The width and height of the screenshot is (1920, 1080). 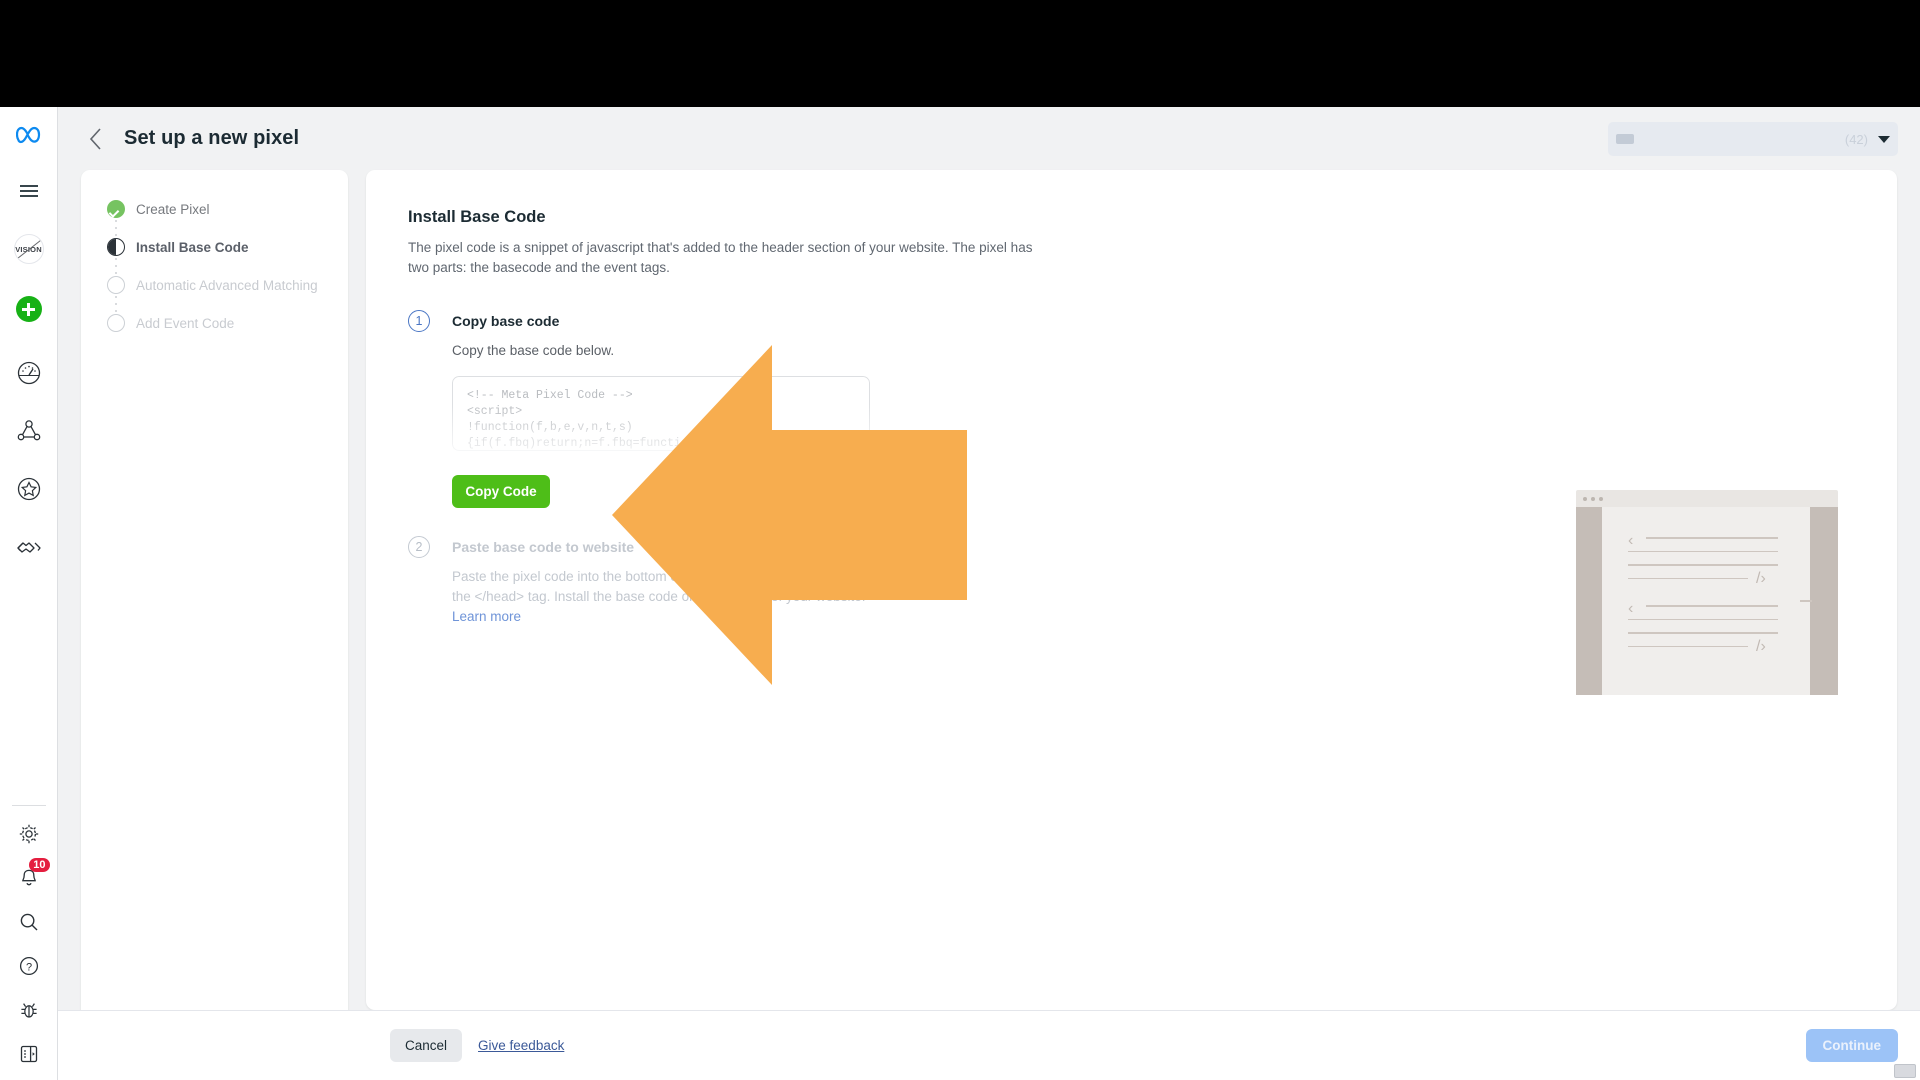 What do you see at coordinates (1625, 139) in the screenshot?
I see `ad-account-thumb-icon` at bounding box center [1625, 139].